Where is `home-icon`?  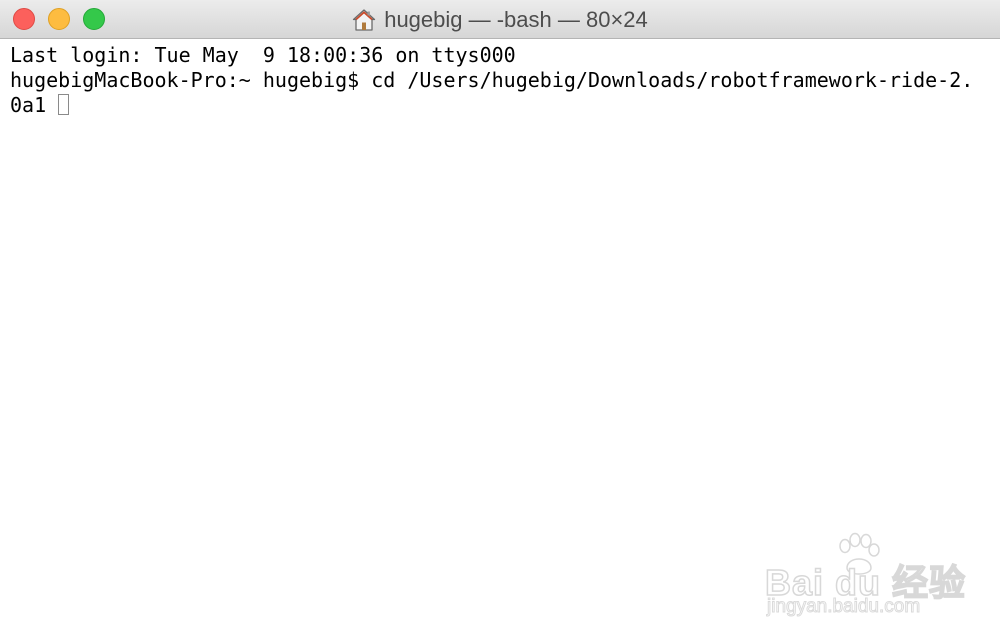
home-icon is located at coordinates (364, 19).